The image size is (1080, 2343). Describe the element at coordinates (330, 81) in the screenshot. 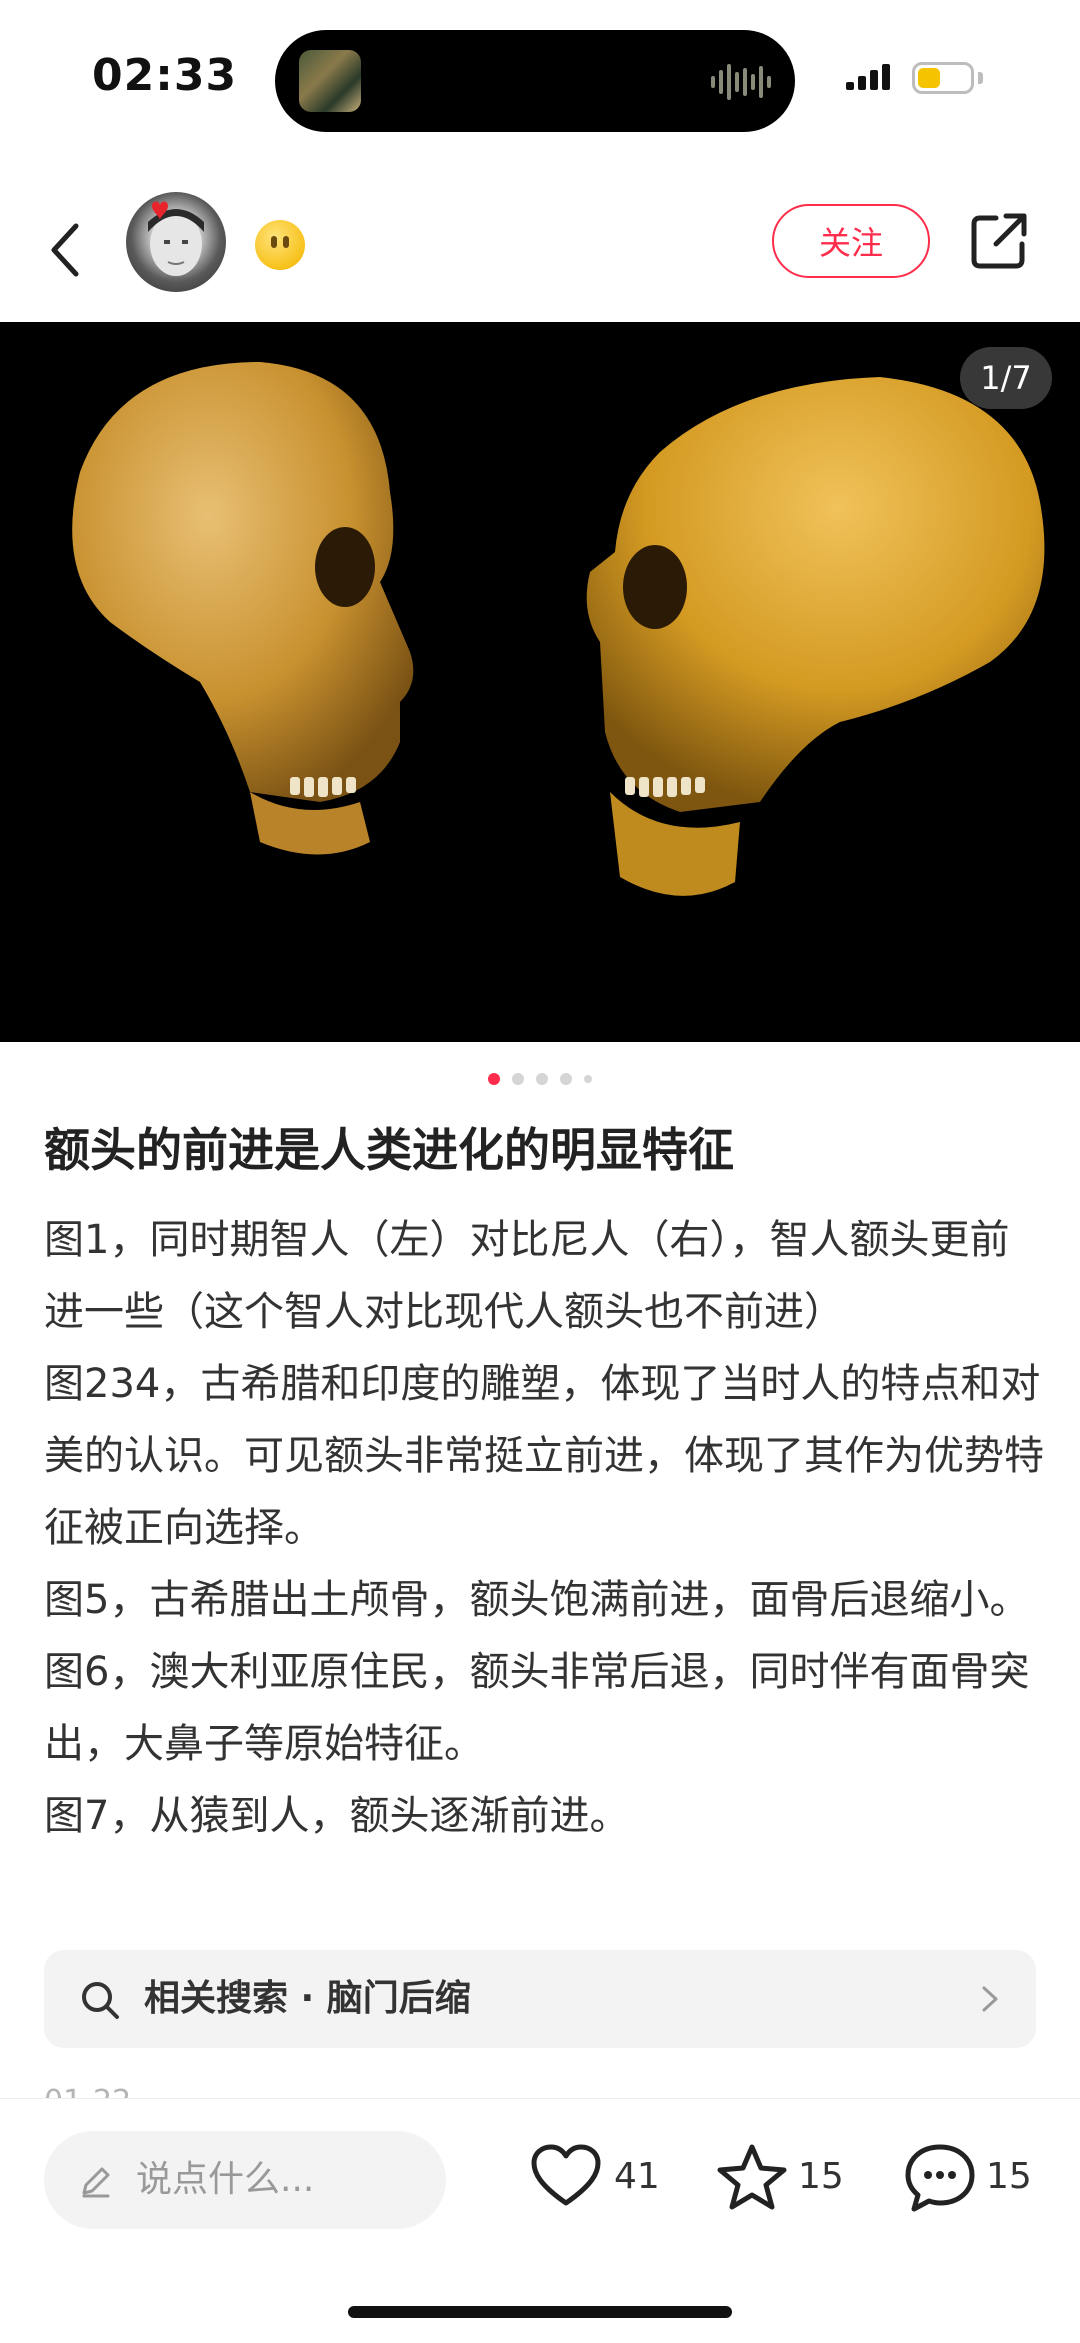

I see `now-playing-thumbnail` at that location.